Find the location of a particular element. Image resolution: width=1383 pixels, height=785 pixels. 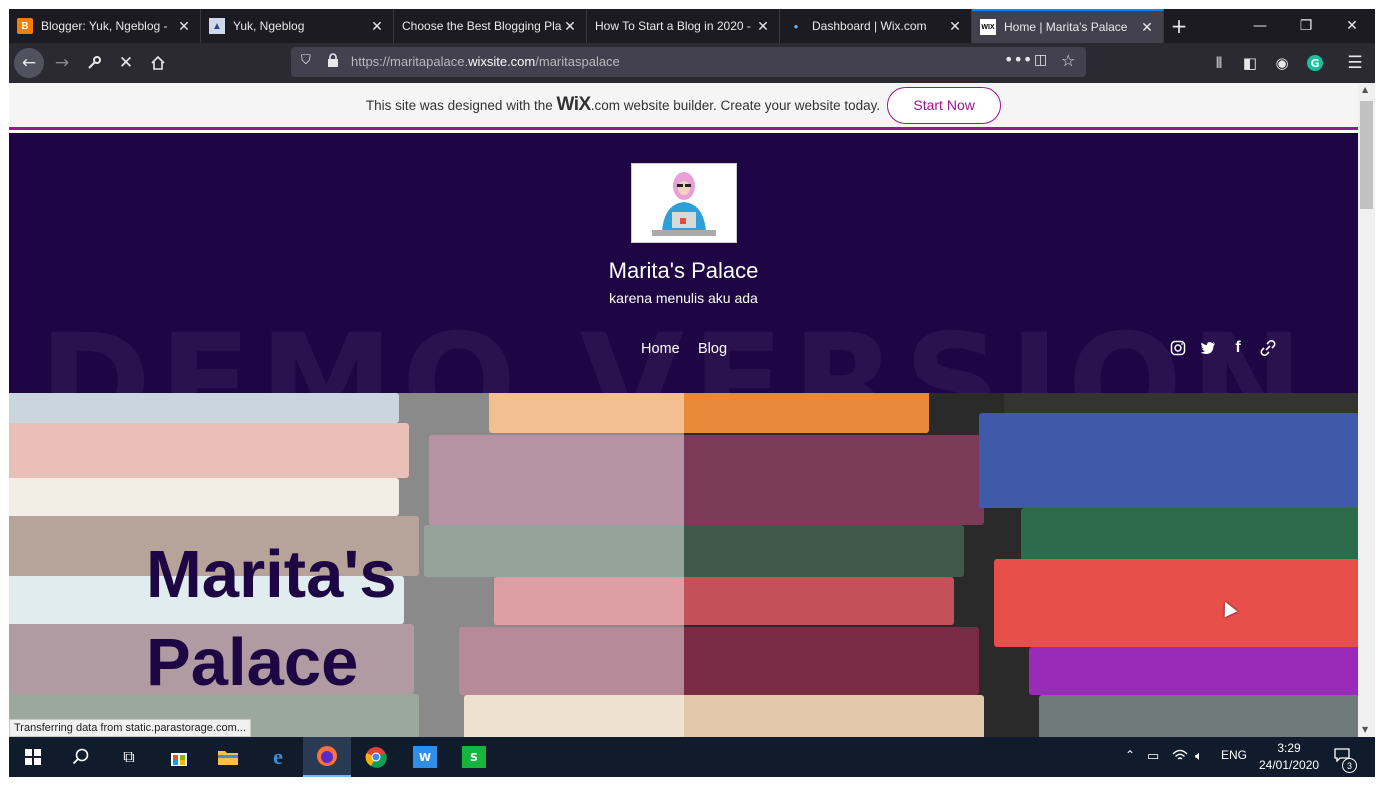

facebook-icon: f is located at coordinates (1238, 348).